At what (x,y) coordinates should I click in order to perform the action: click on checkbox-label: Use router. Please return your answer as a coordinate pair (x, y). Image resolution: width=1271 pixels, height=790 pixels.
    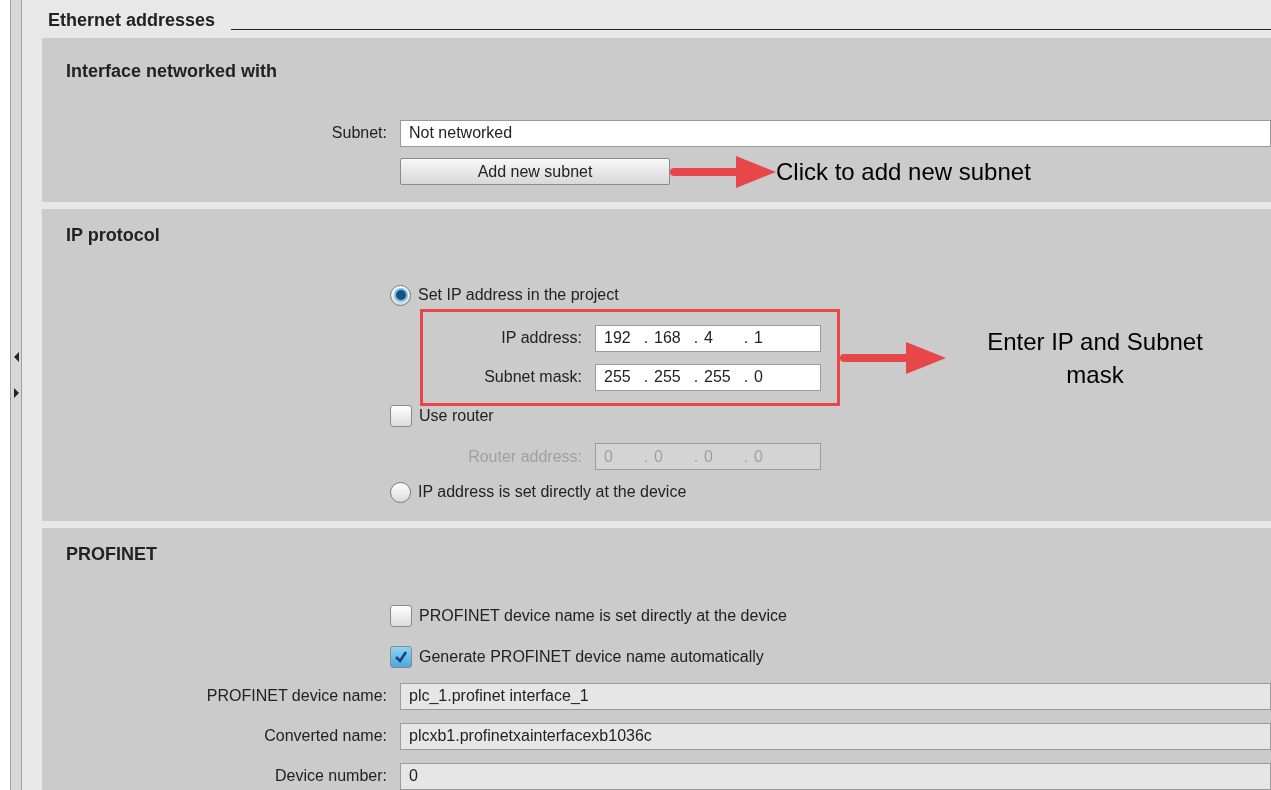
    Looking at the image, I should click on (456, 416).